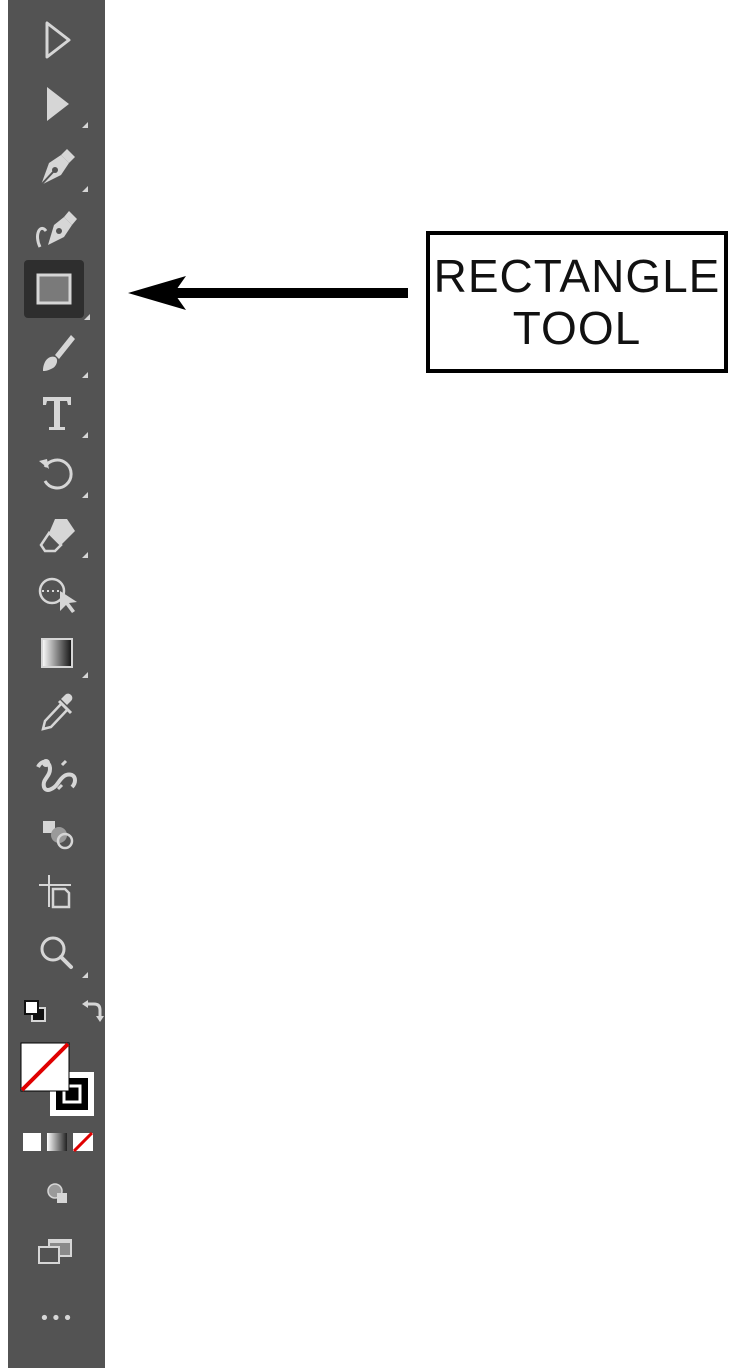 The height and width of the screenshot is (1368, 740). I want to click on curvature-tool-button, so click(57, 229).